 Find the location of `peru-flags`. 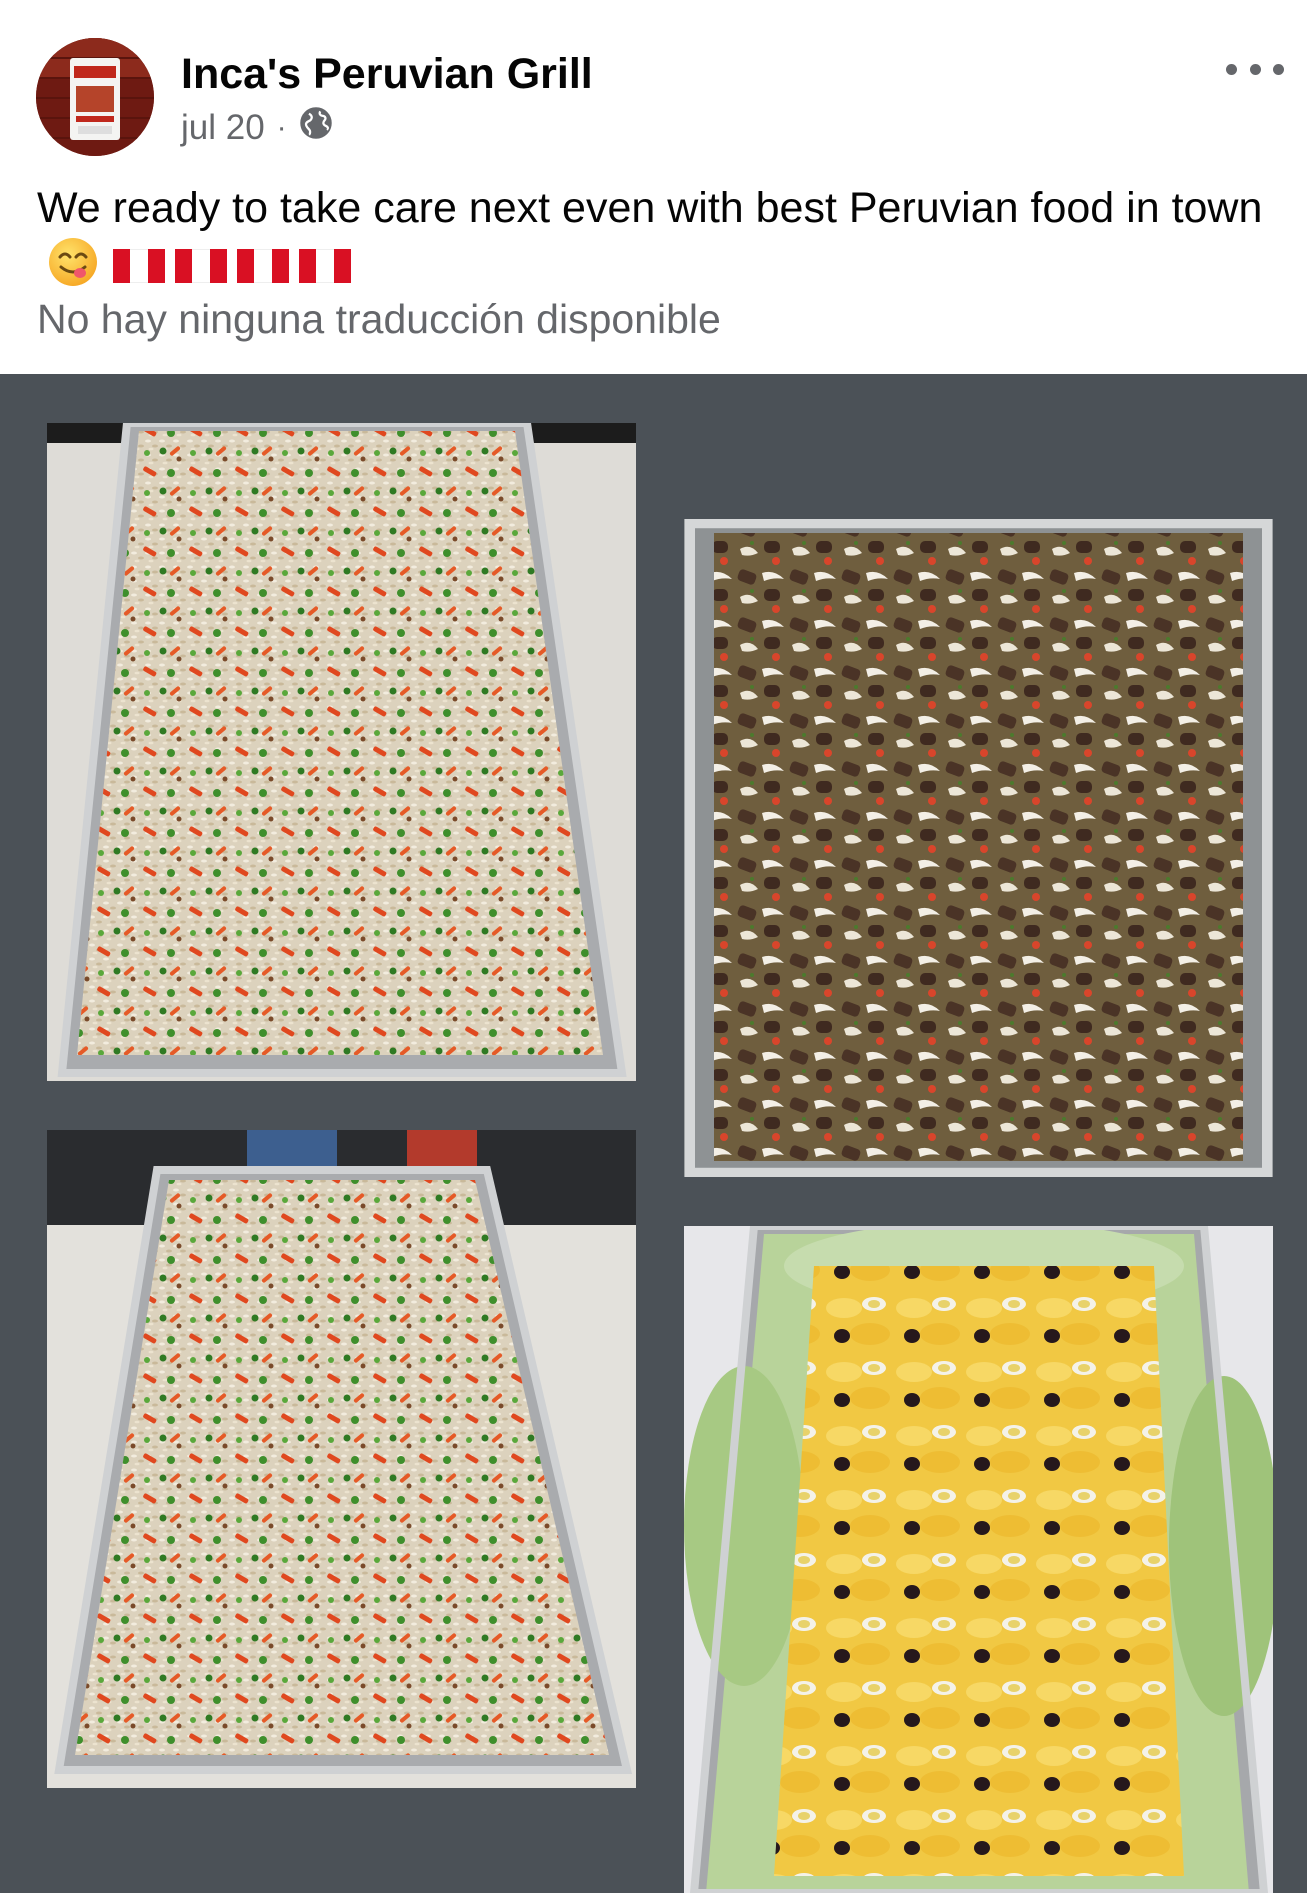

peru-flags is located at coordinates (232, 266).